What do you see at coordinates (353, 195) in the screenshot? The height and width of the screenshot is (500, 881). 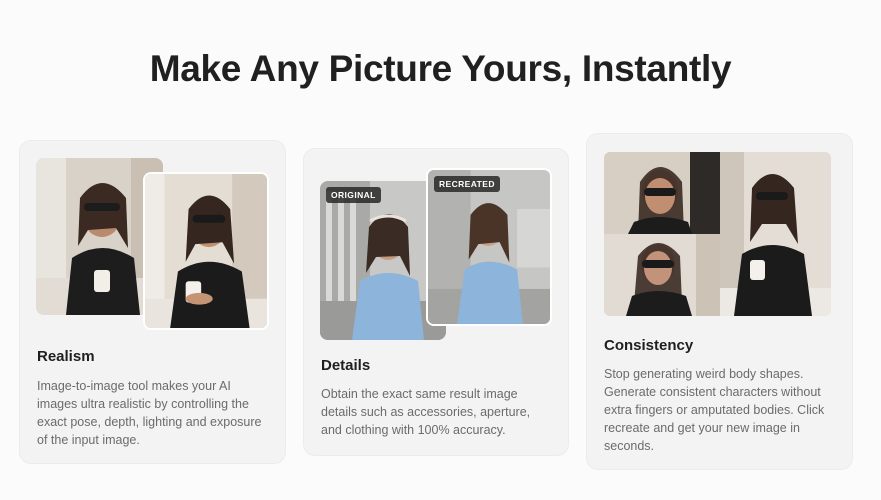 I see `tag-original: ORIGINAL` at bounding box center [353, 195].